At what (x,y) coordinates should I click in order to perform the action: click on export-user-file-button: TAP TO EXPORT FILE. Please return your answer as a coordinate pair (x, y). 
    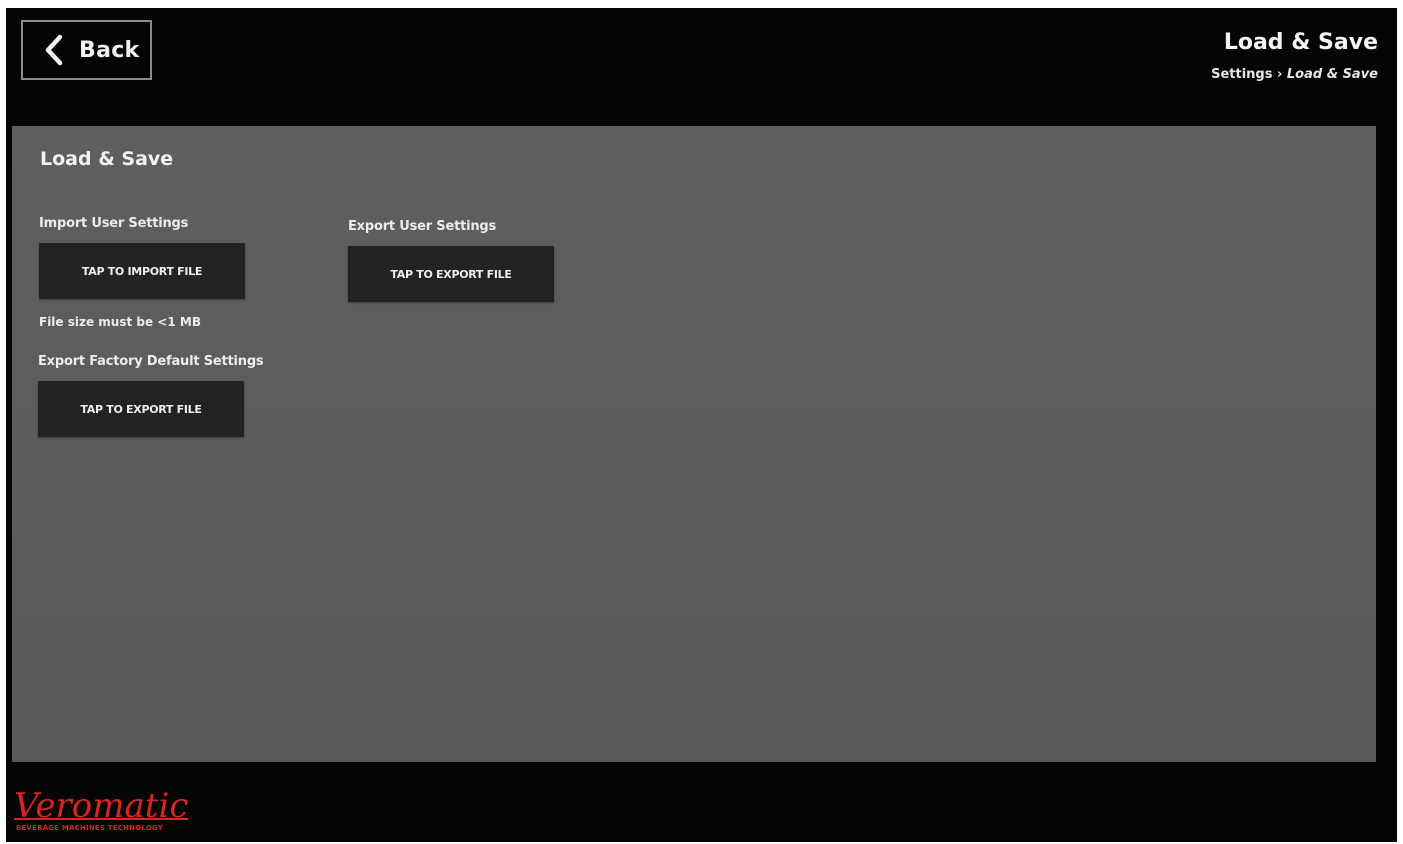
    Looking at the image, I should click on (451, 274).